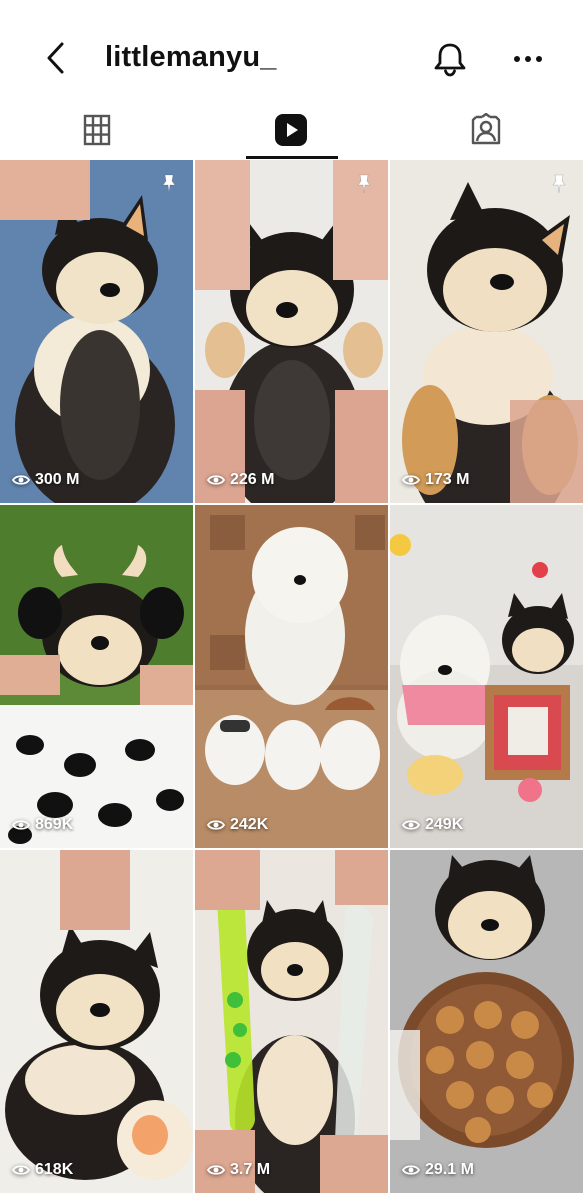 The height and width of the screenshot is (1200, 583). I want to click on back-arrow-icon, so click(55, 58).